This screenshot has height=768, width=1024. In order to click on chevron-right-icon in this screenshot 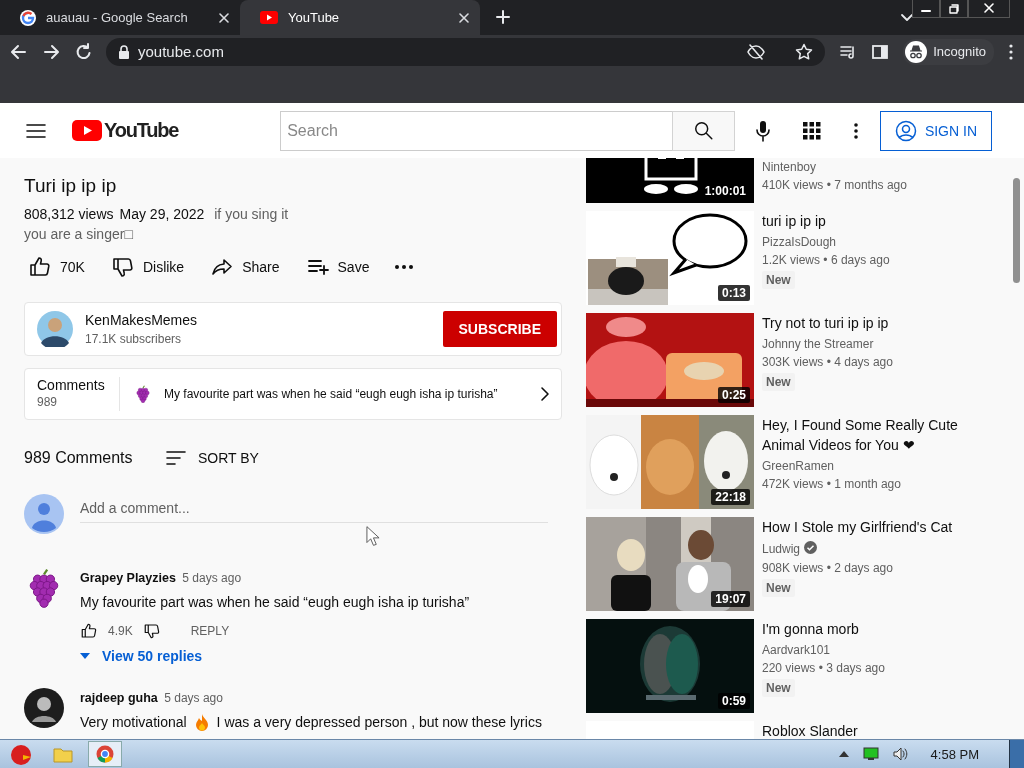, I will do `click(545, 394)`.